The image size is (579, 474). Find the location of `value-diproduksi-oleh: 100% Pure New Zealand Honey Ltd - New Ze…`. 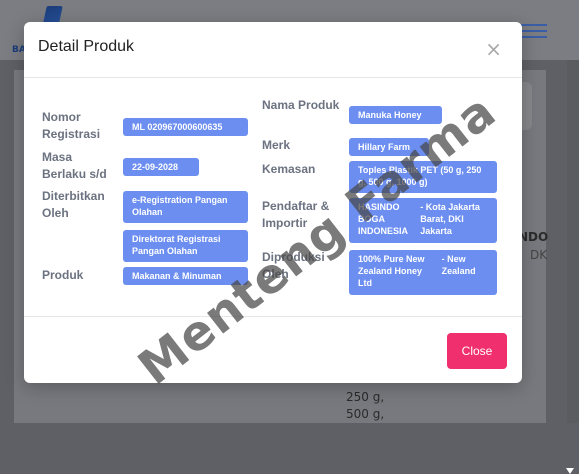

value-diproduksi-oleh: 100% Pure New Zealand Honey Ltd - New Ze… is located at coordinates (423, 272).